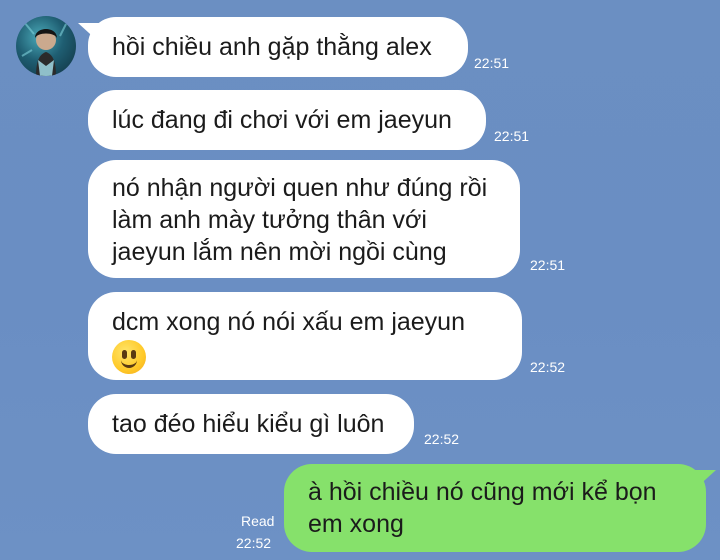 Image resolution: width=720 pixels, height=560 pixels. I want to click on message-text-line: dcm xong nó nói xấu em jaeyun, so click(288, 322).